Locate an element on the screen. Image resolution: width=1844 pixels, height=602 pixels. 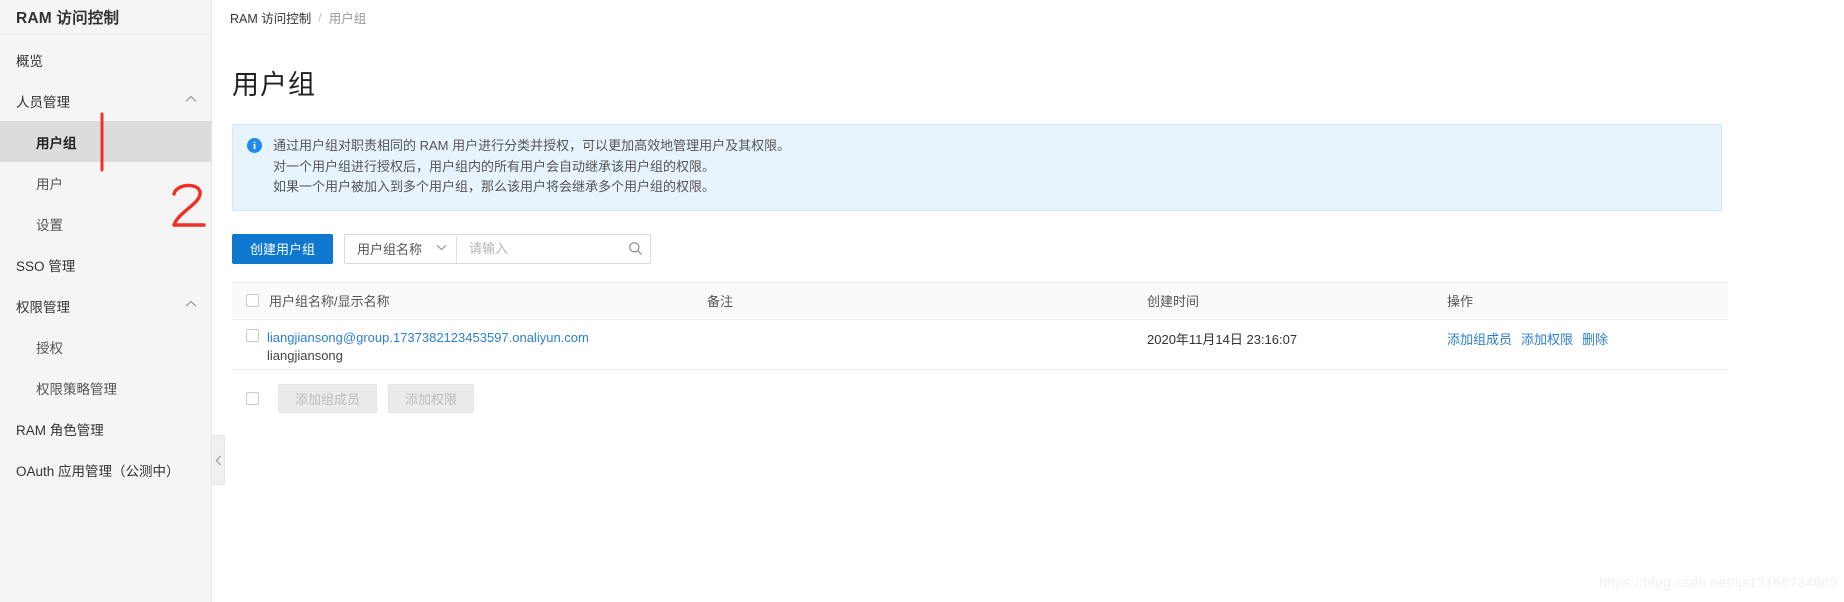
column-header-ops: 操作 is located at coordinates (1460, 302).